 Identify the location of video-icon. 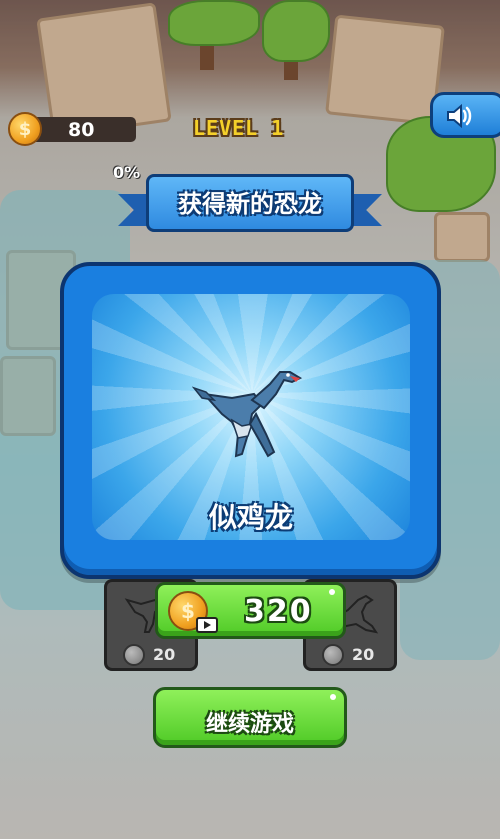
(207, 625).